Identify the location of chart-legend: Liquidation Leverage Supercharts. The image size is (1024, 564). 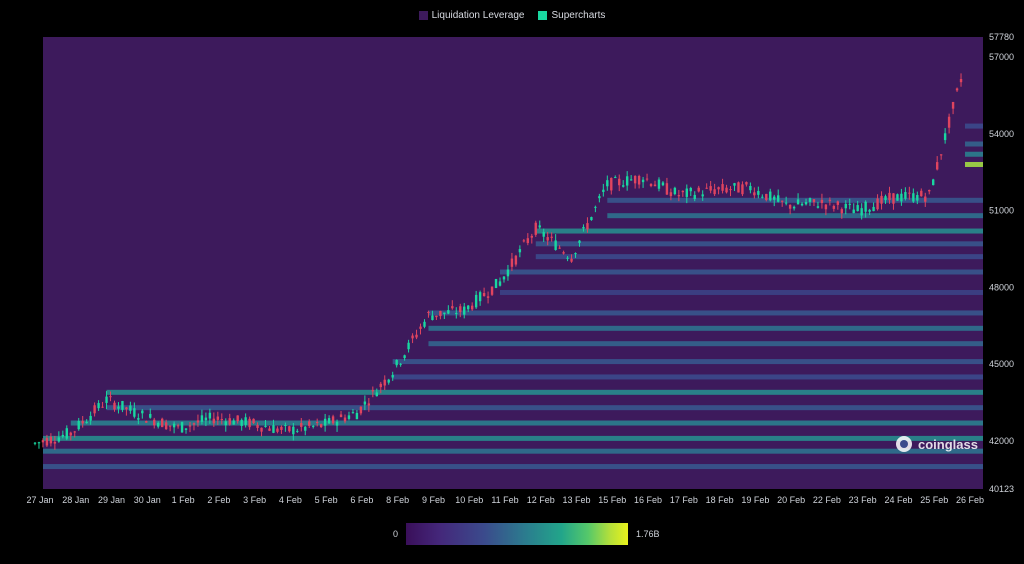
(512, 15).